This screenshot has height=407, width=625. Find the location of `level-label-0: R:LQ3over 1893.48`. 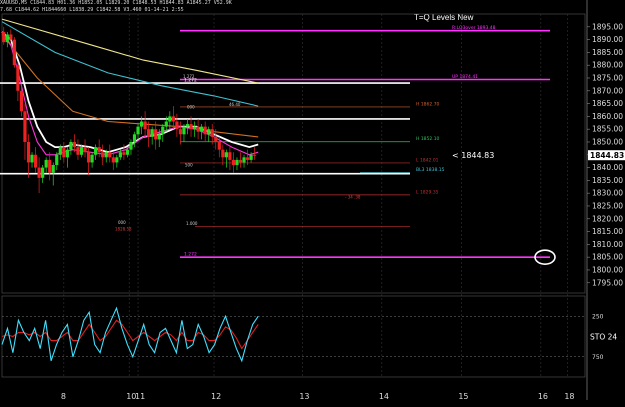

level-label-0: R:LQ3over 1893.48 is located at coordinates (474, 28).